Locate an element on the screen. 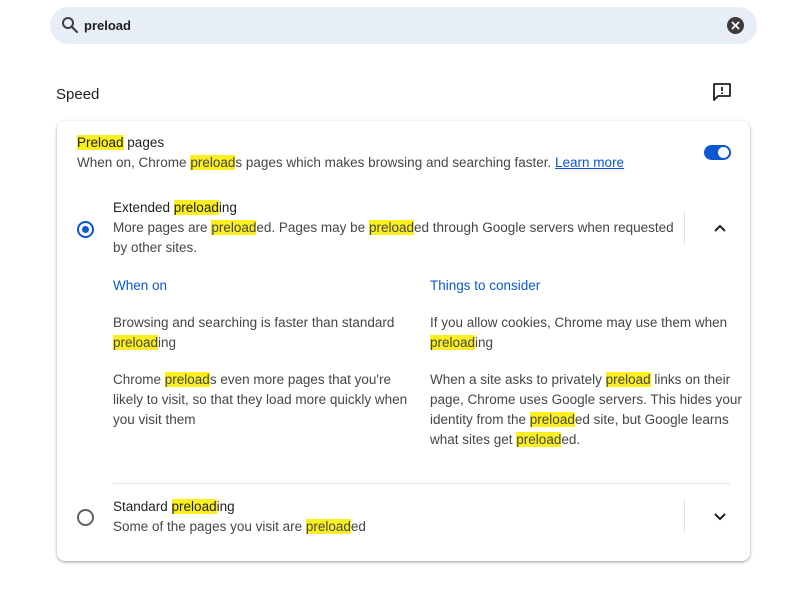 The image size is (800, 602). extended-preloading-radio is located at coordinates (85, 229).